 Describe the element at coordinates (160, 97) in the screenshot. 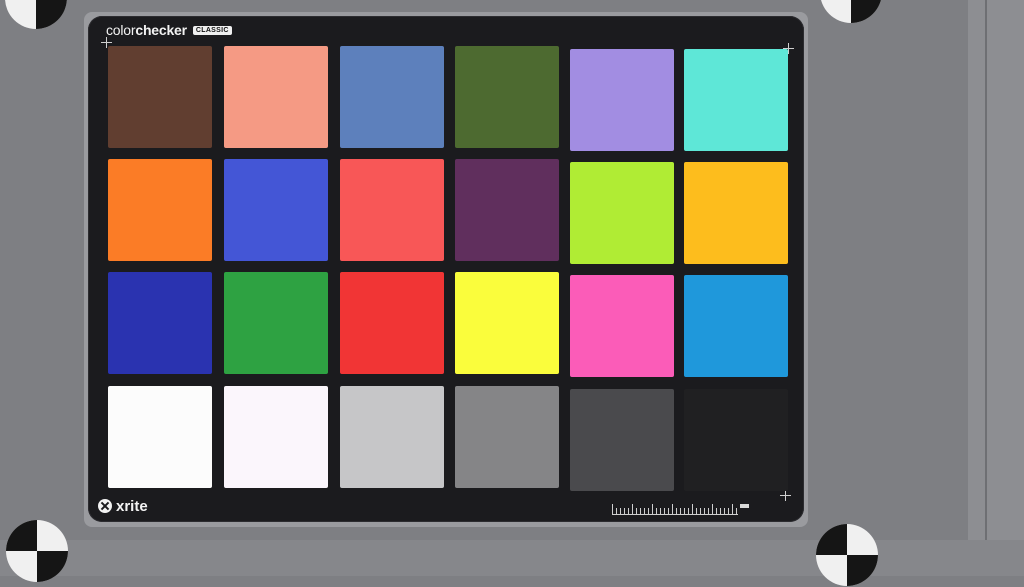

I see `color-patch-dark-skin` at that location.